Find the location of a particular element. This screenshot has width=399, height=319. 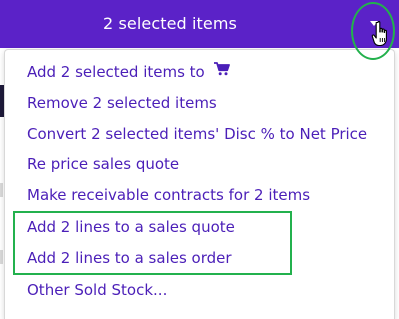

caret-down-icon is located at coordinates (374, 23).